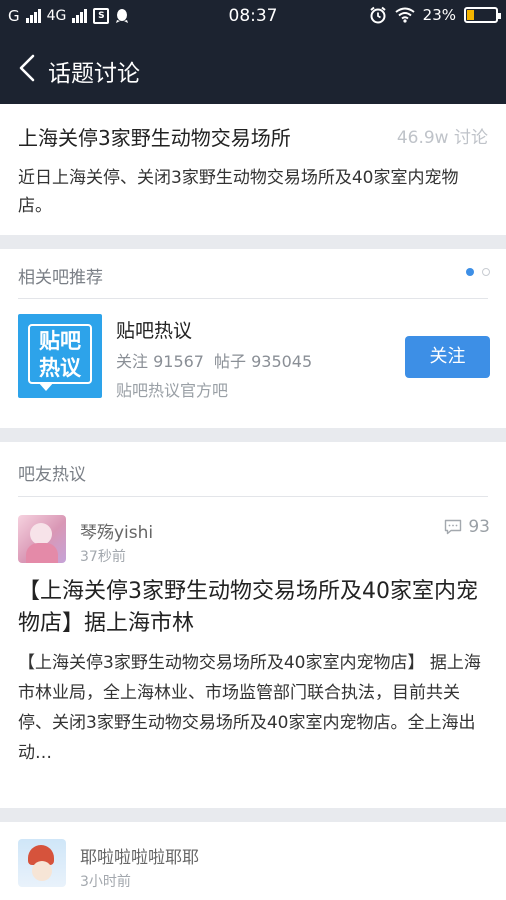 This screenshot has width=506, height=900. I want to click on battery-fill, so click(470, 15).